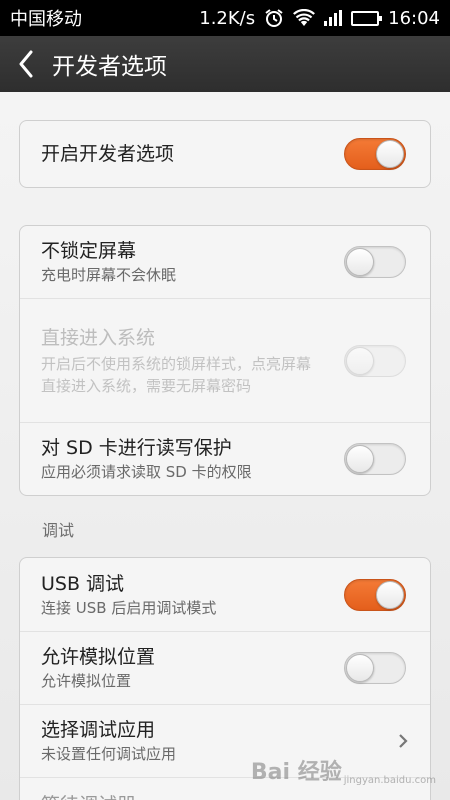  What do you see at coordinates (375, 594) in the screenshot?
I see `usb-debug-switch` at bounding box center [375, 594].